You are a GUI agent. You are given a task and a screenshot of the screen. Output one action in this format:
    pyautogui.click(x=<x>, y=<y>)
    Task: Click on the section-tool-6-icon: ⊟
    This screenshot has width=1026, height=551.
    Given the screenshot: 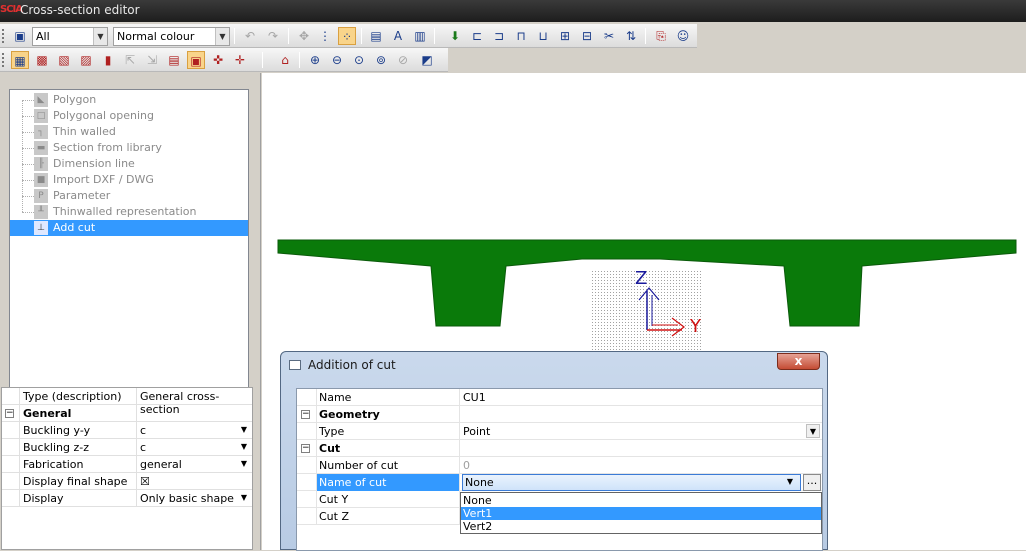 What is the action you would take?
    pyautogui.click(x=587, y=36)
    